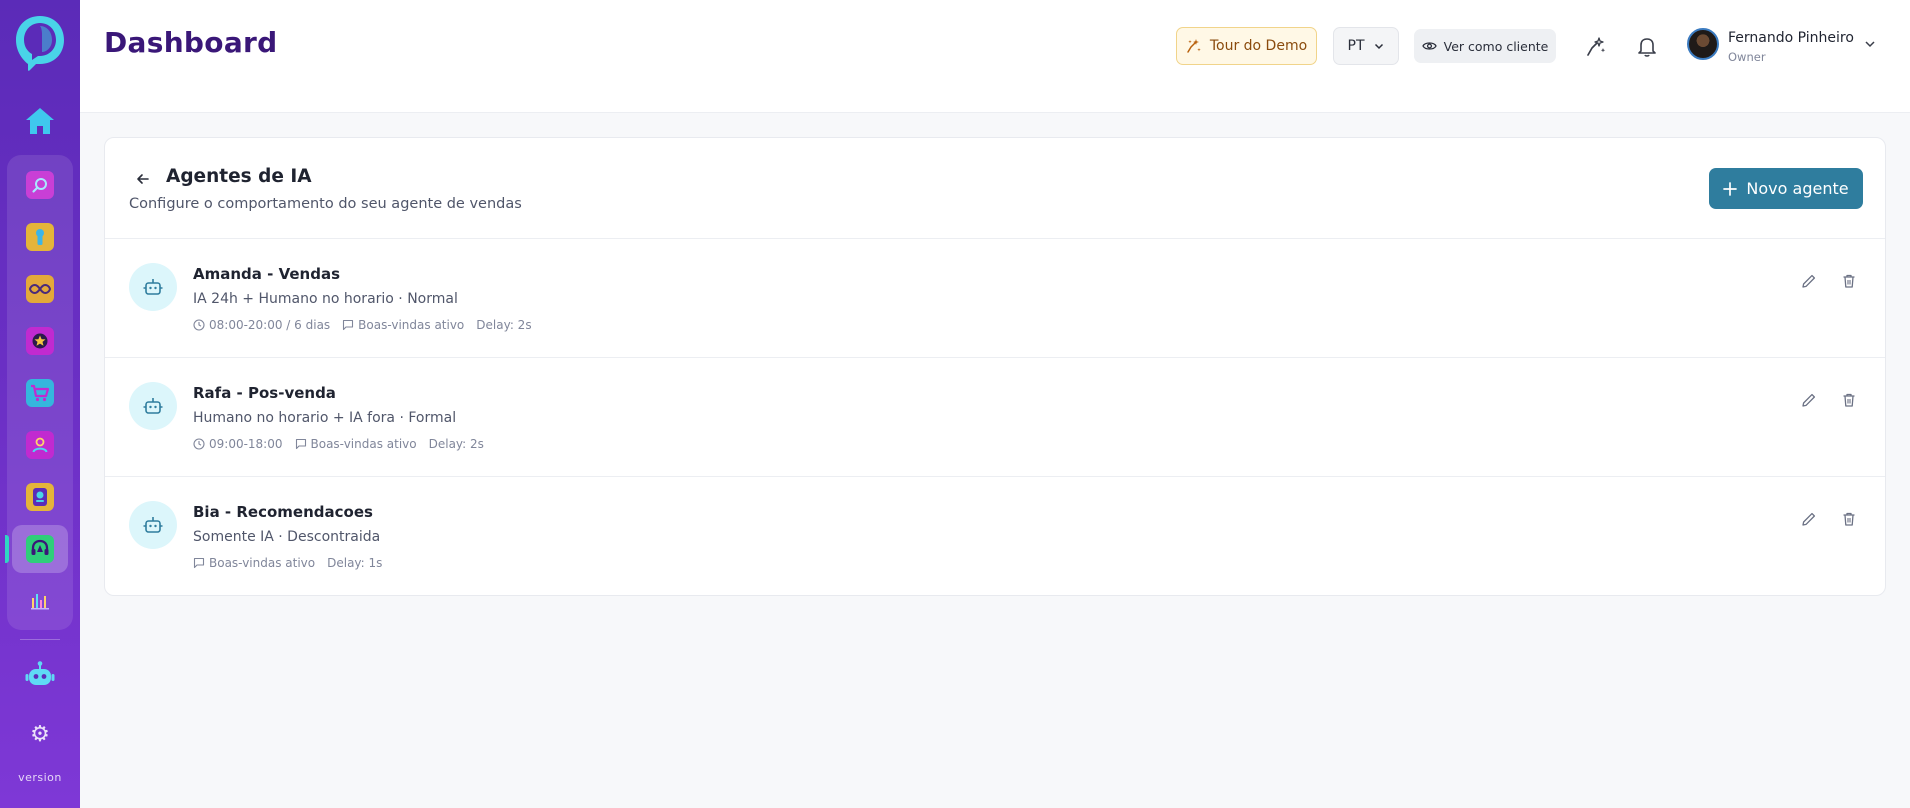 The width and height of the screenshot is (1910, 808). What do you see at coordinates (199, 444) in the screenshot?
I see `clock-icon` at bounding box center [199, 444].